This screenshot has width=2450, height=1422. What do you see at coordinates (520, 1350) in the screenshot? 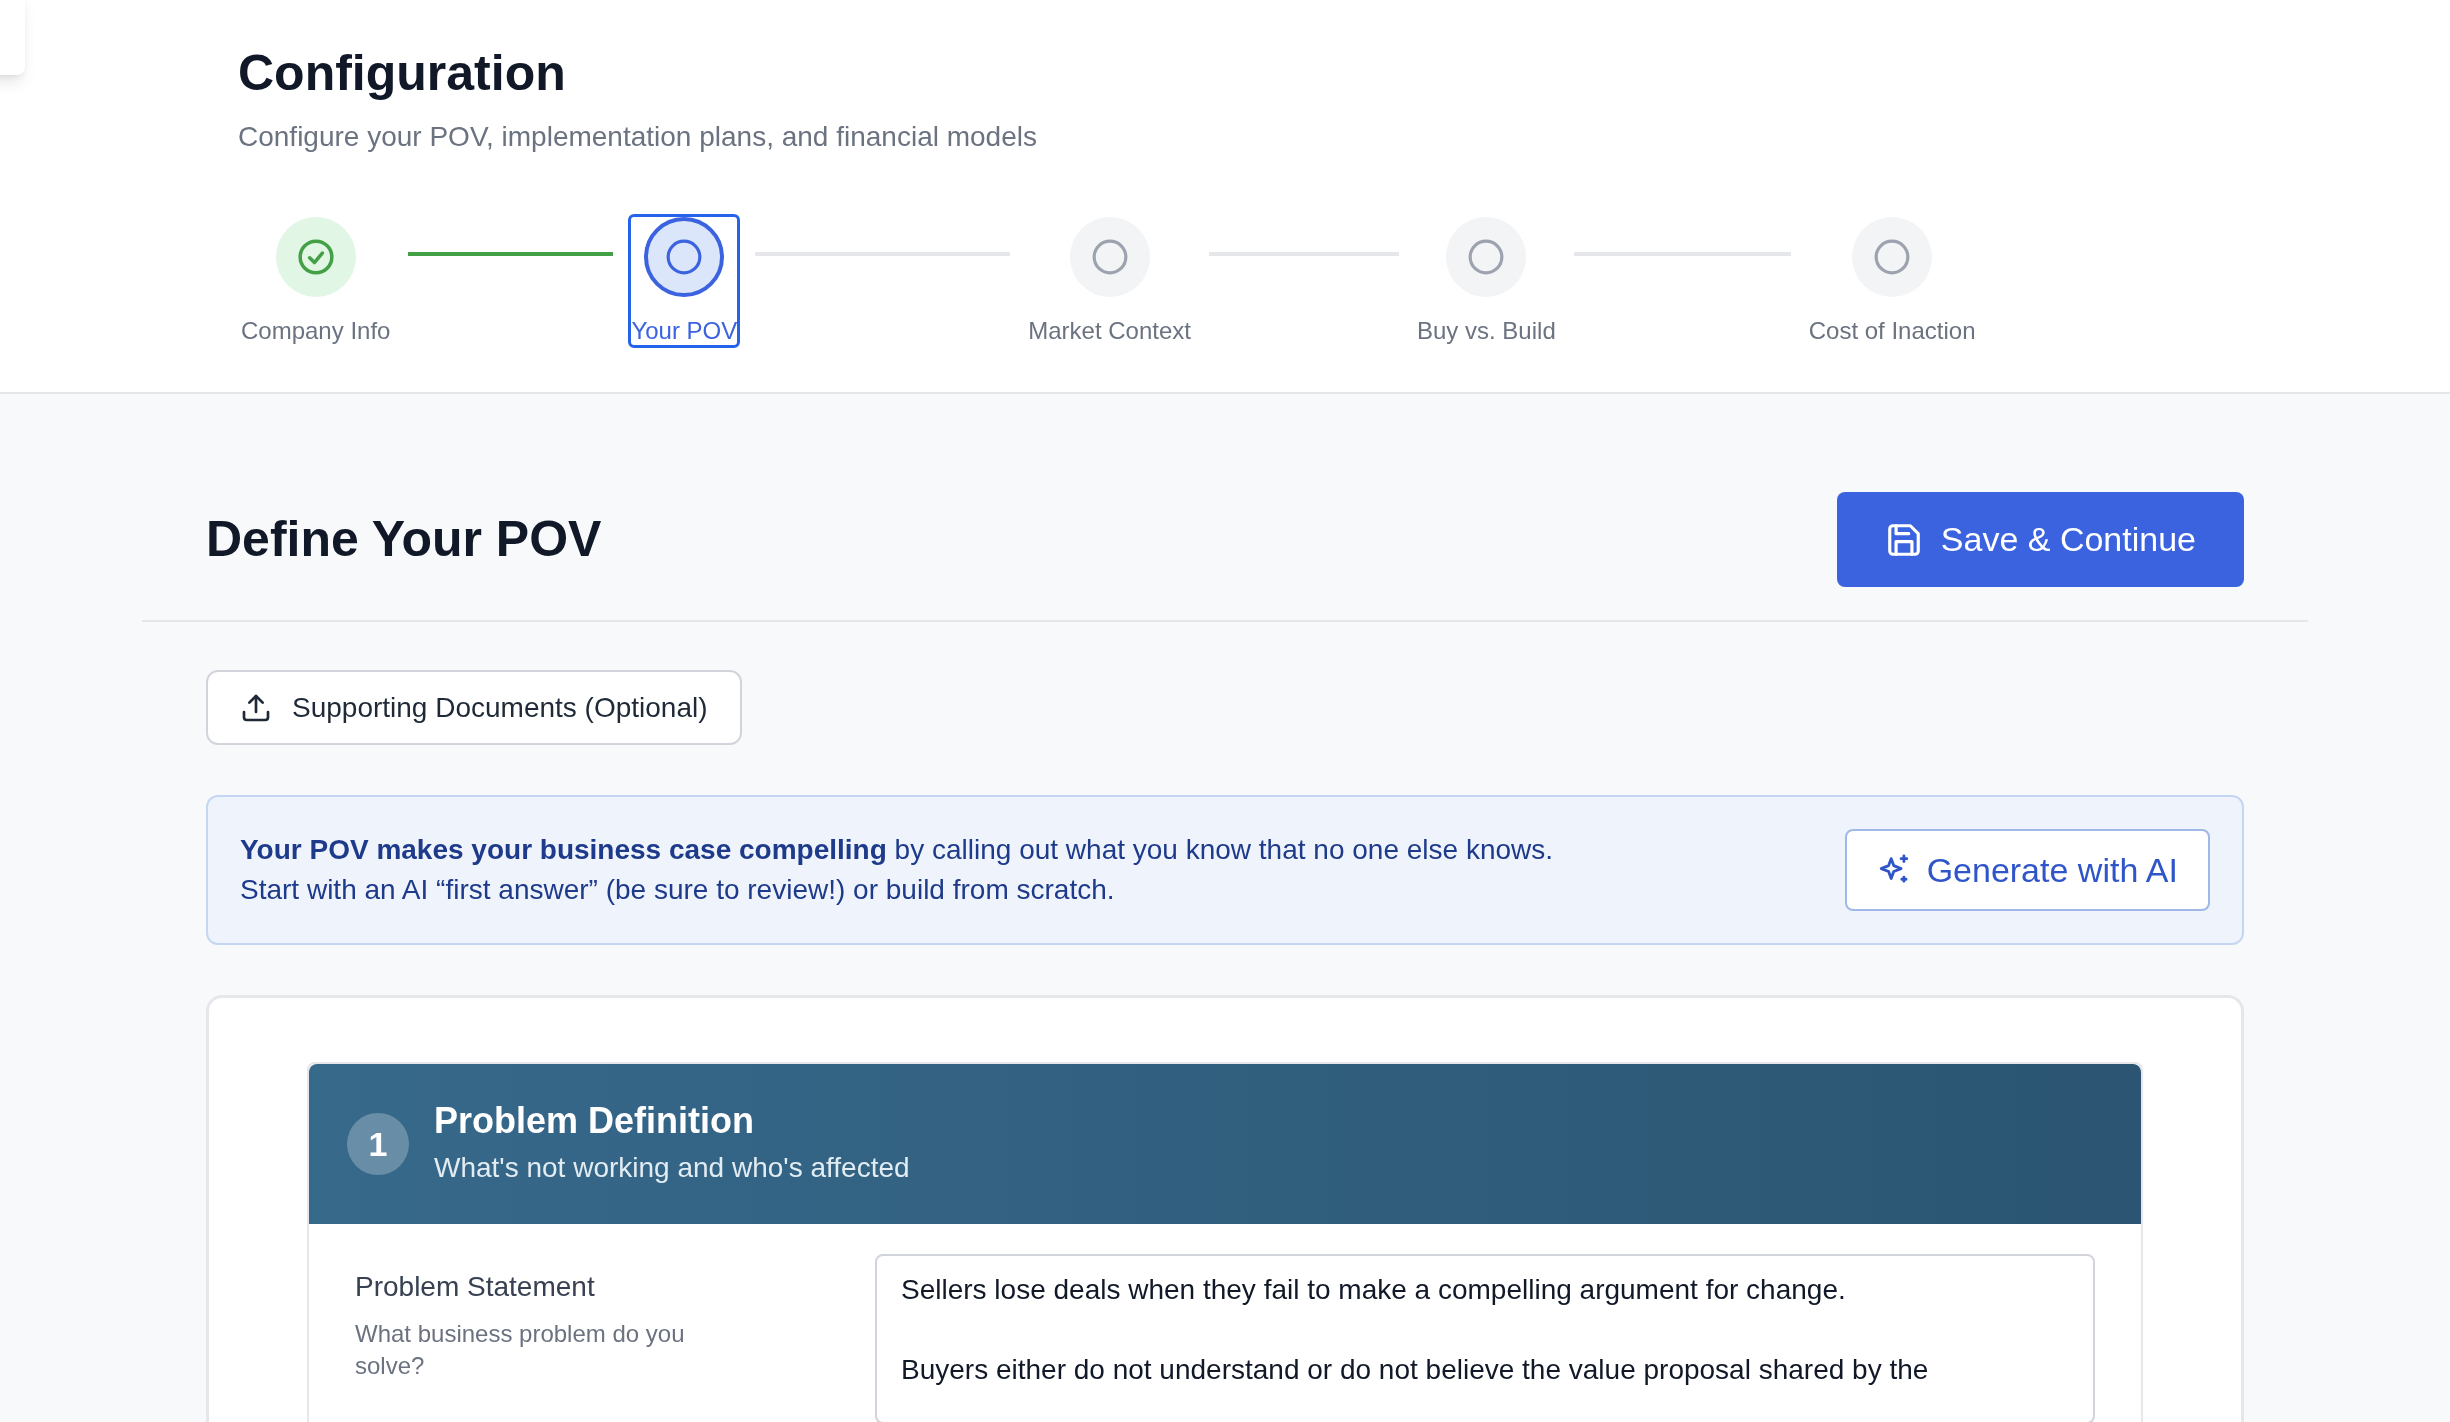
I see `field-hint: What business problem do you solve?` at bounding box center [520, 1350].